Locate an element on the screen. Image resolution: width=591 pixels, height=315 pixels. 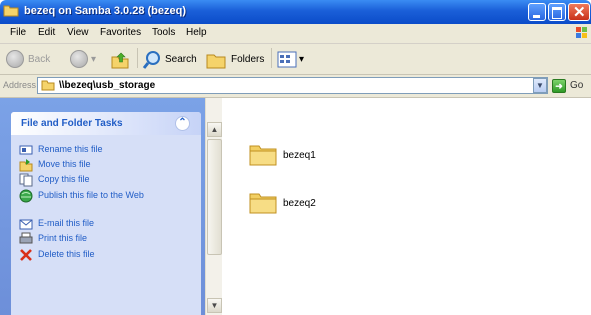
delete-icon is located at coordinates (26, 255).